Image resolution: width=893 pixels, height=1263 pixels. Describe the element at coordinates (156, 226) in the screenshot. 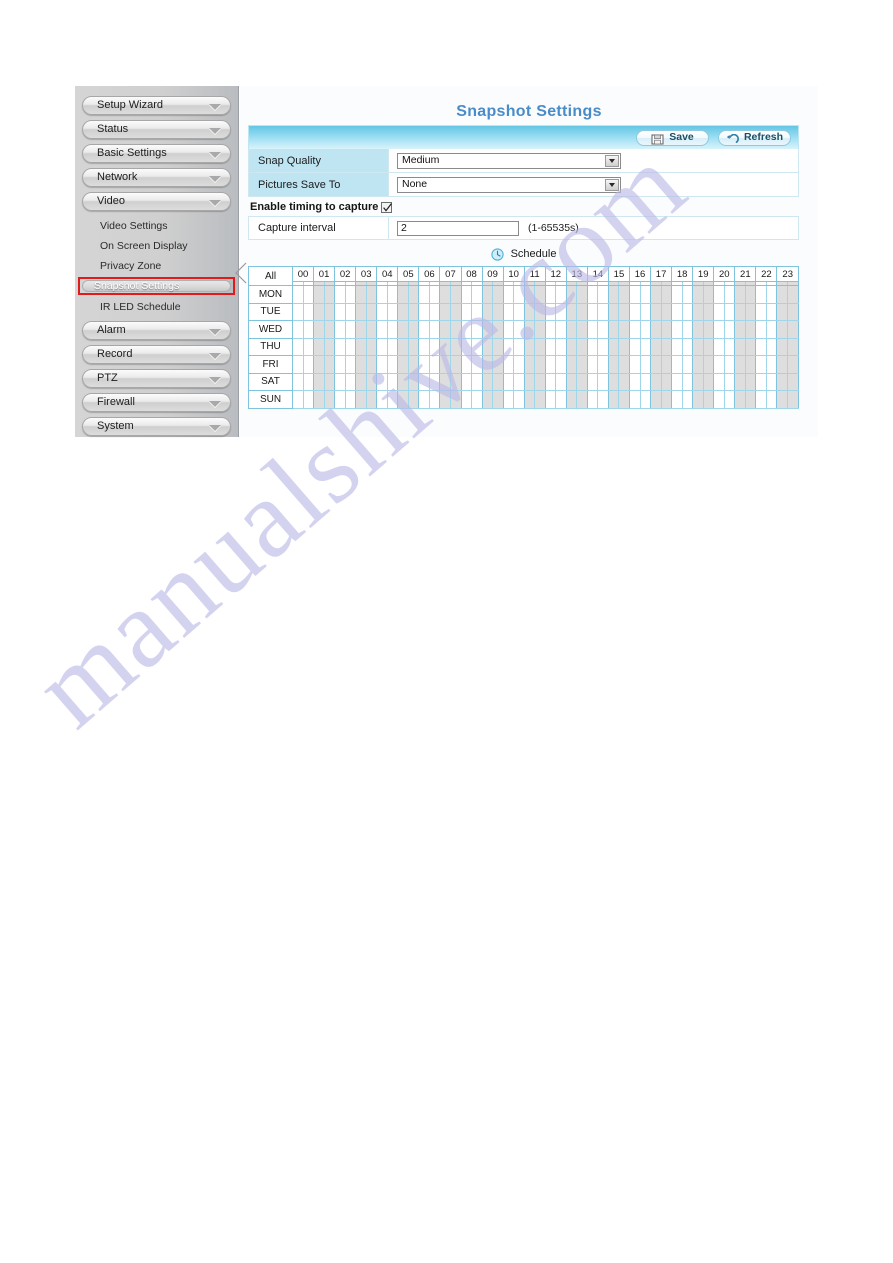

I see `sidebar-item-video-settings: Video Settings` at that location.